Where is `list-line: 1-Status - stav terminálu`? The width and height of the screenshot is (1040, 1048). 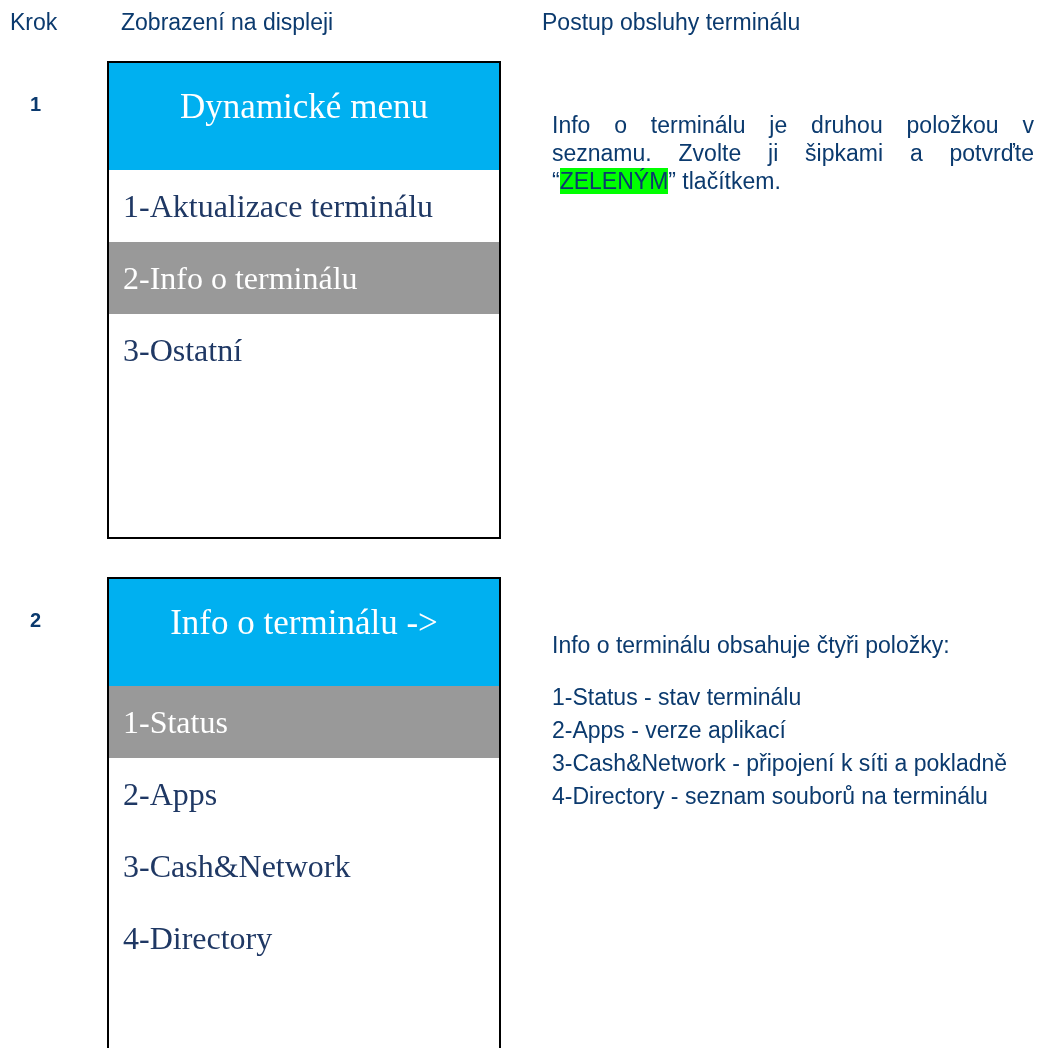 list-line: 1-Status - stav terminálu is located at coordinates (677, 697).